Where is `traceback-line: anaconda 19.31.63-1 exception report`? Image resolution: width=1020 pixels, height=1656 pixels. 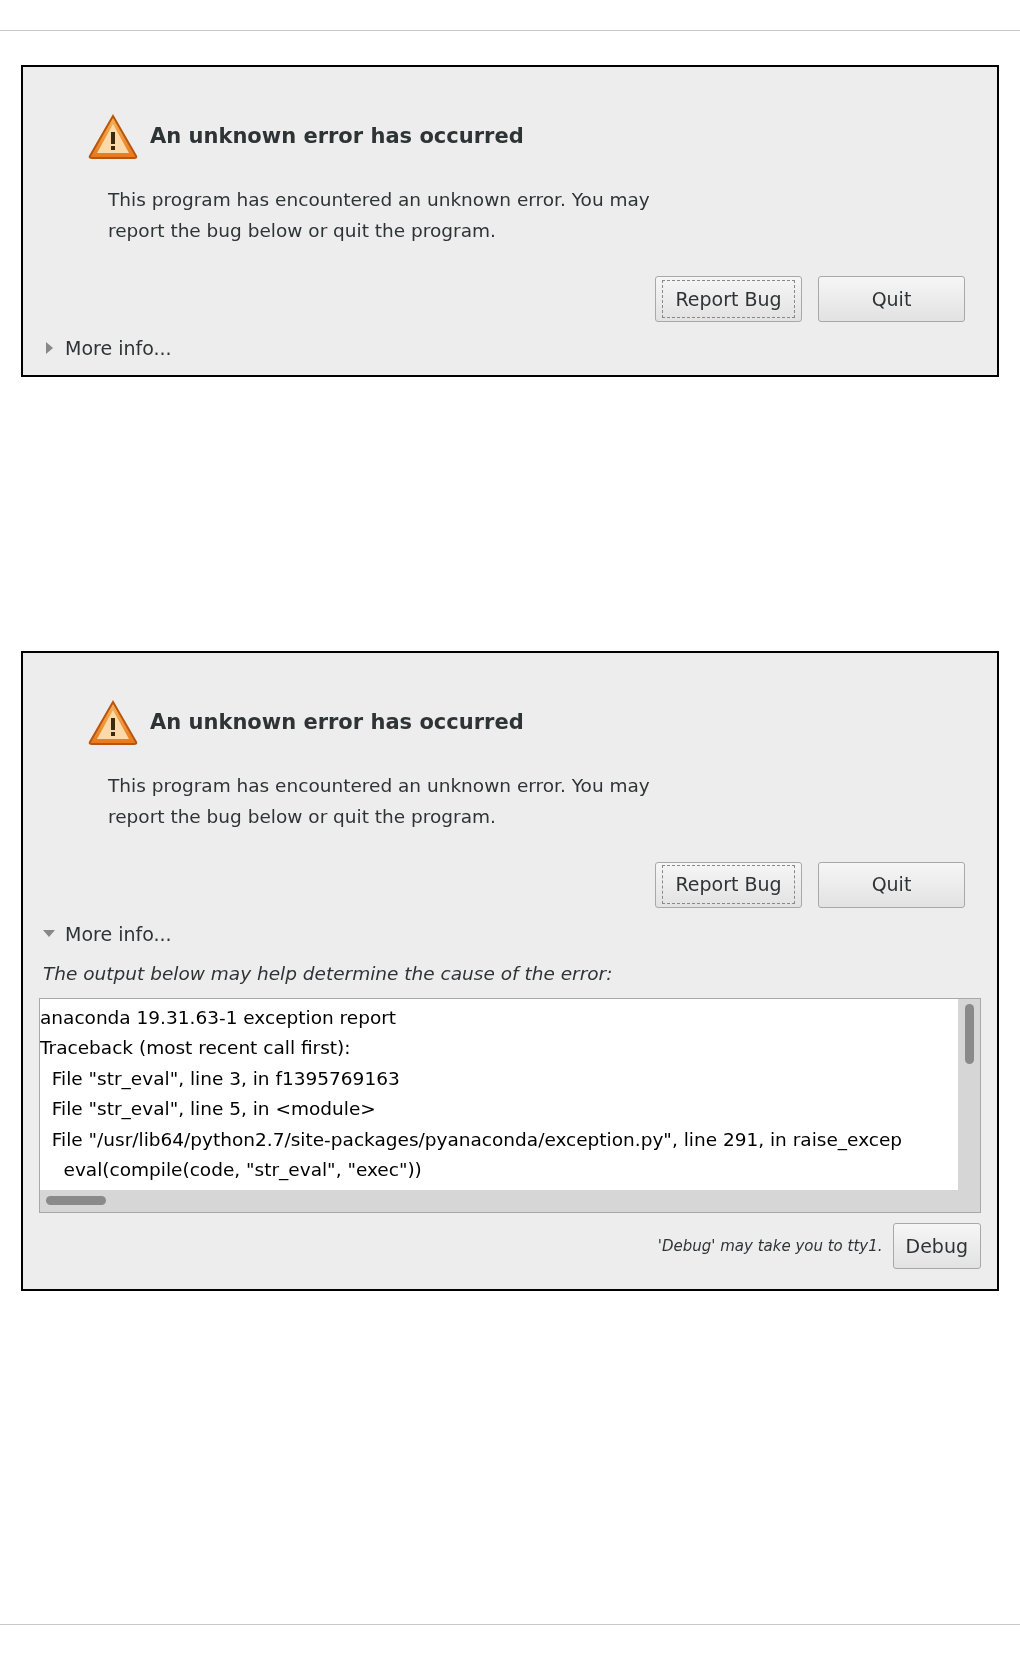 traceback-line: anaconda 19.31.63-1 exception report is located at coordinates (218, 1017).